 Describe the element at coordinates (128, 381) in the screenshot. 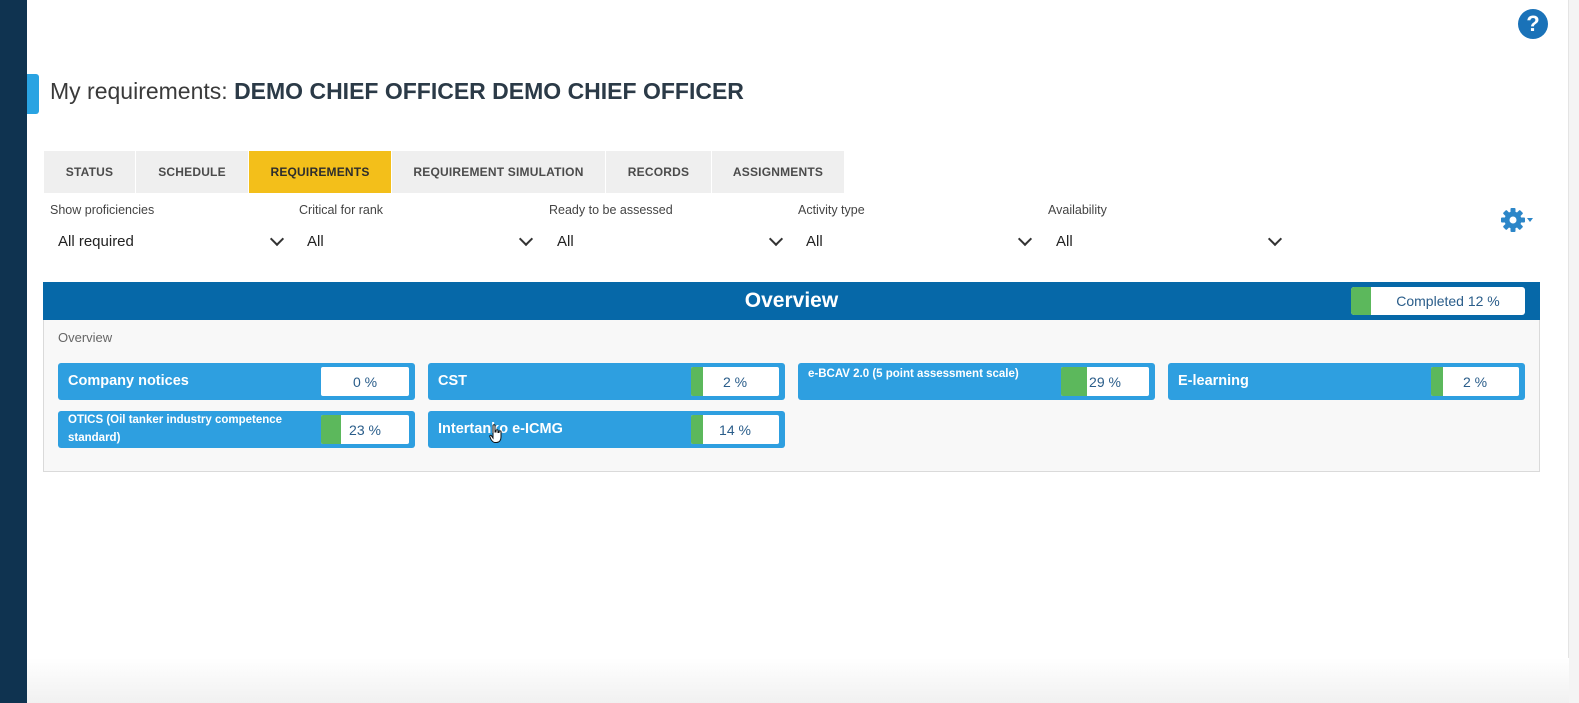

I see `category-name: Company notices` at that location.